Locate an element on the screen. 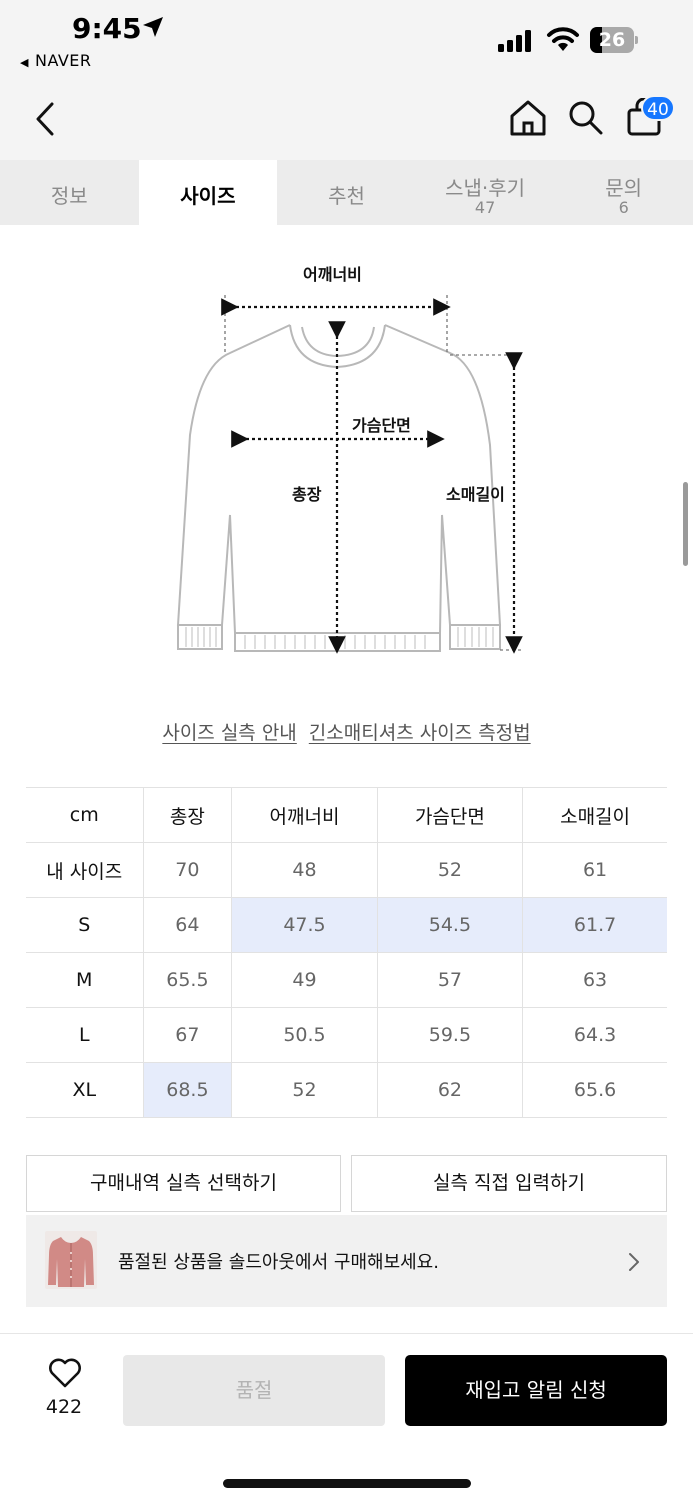  table-cell: 64 is located at coordinates (187, 925).